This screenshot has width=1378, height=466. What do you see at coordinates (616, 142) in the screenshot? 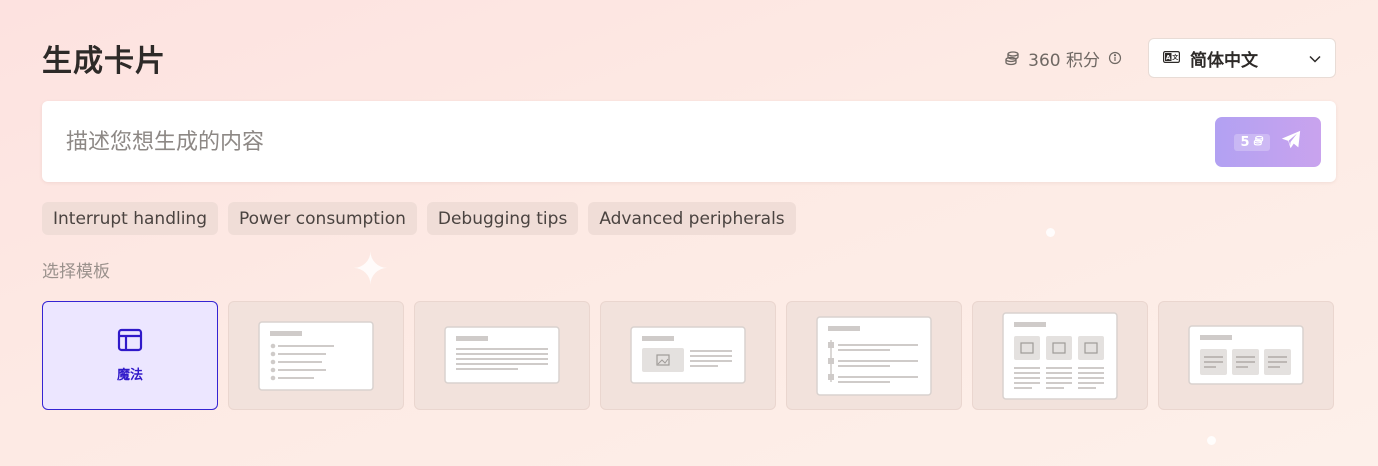
I see `prompt-input` at bounding box center [616, 142].